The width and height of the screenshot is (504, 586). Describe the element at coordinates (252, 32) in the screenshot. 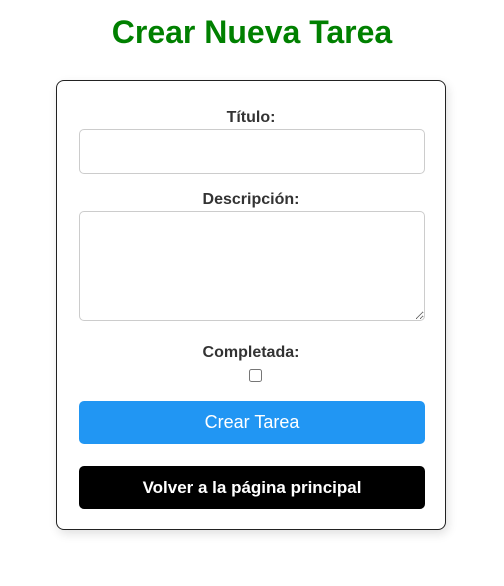

I see `page-title: Crear Nueva Tarea` at that location.